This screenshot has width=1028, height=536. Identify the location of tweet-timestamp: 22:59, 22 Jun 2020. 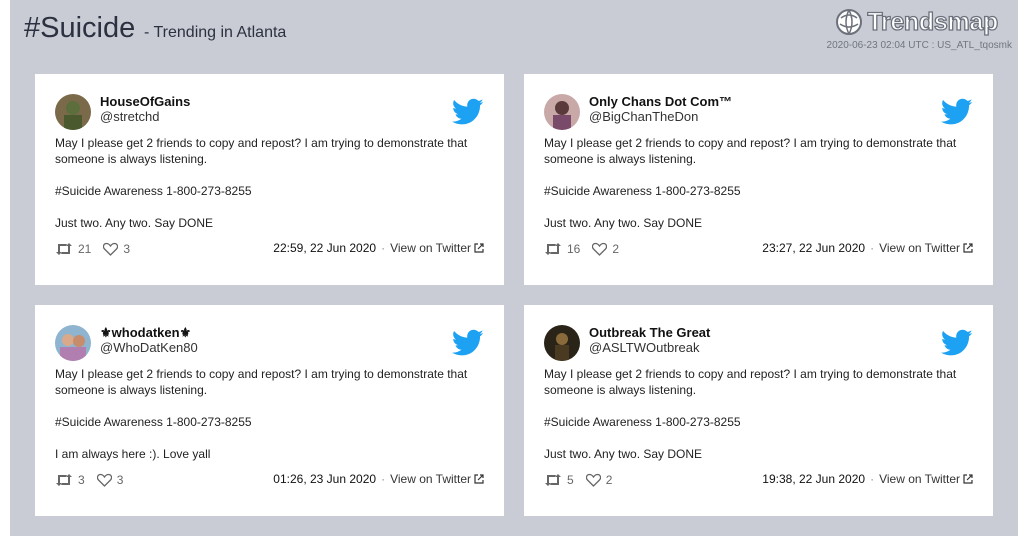
(324, 248).